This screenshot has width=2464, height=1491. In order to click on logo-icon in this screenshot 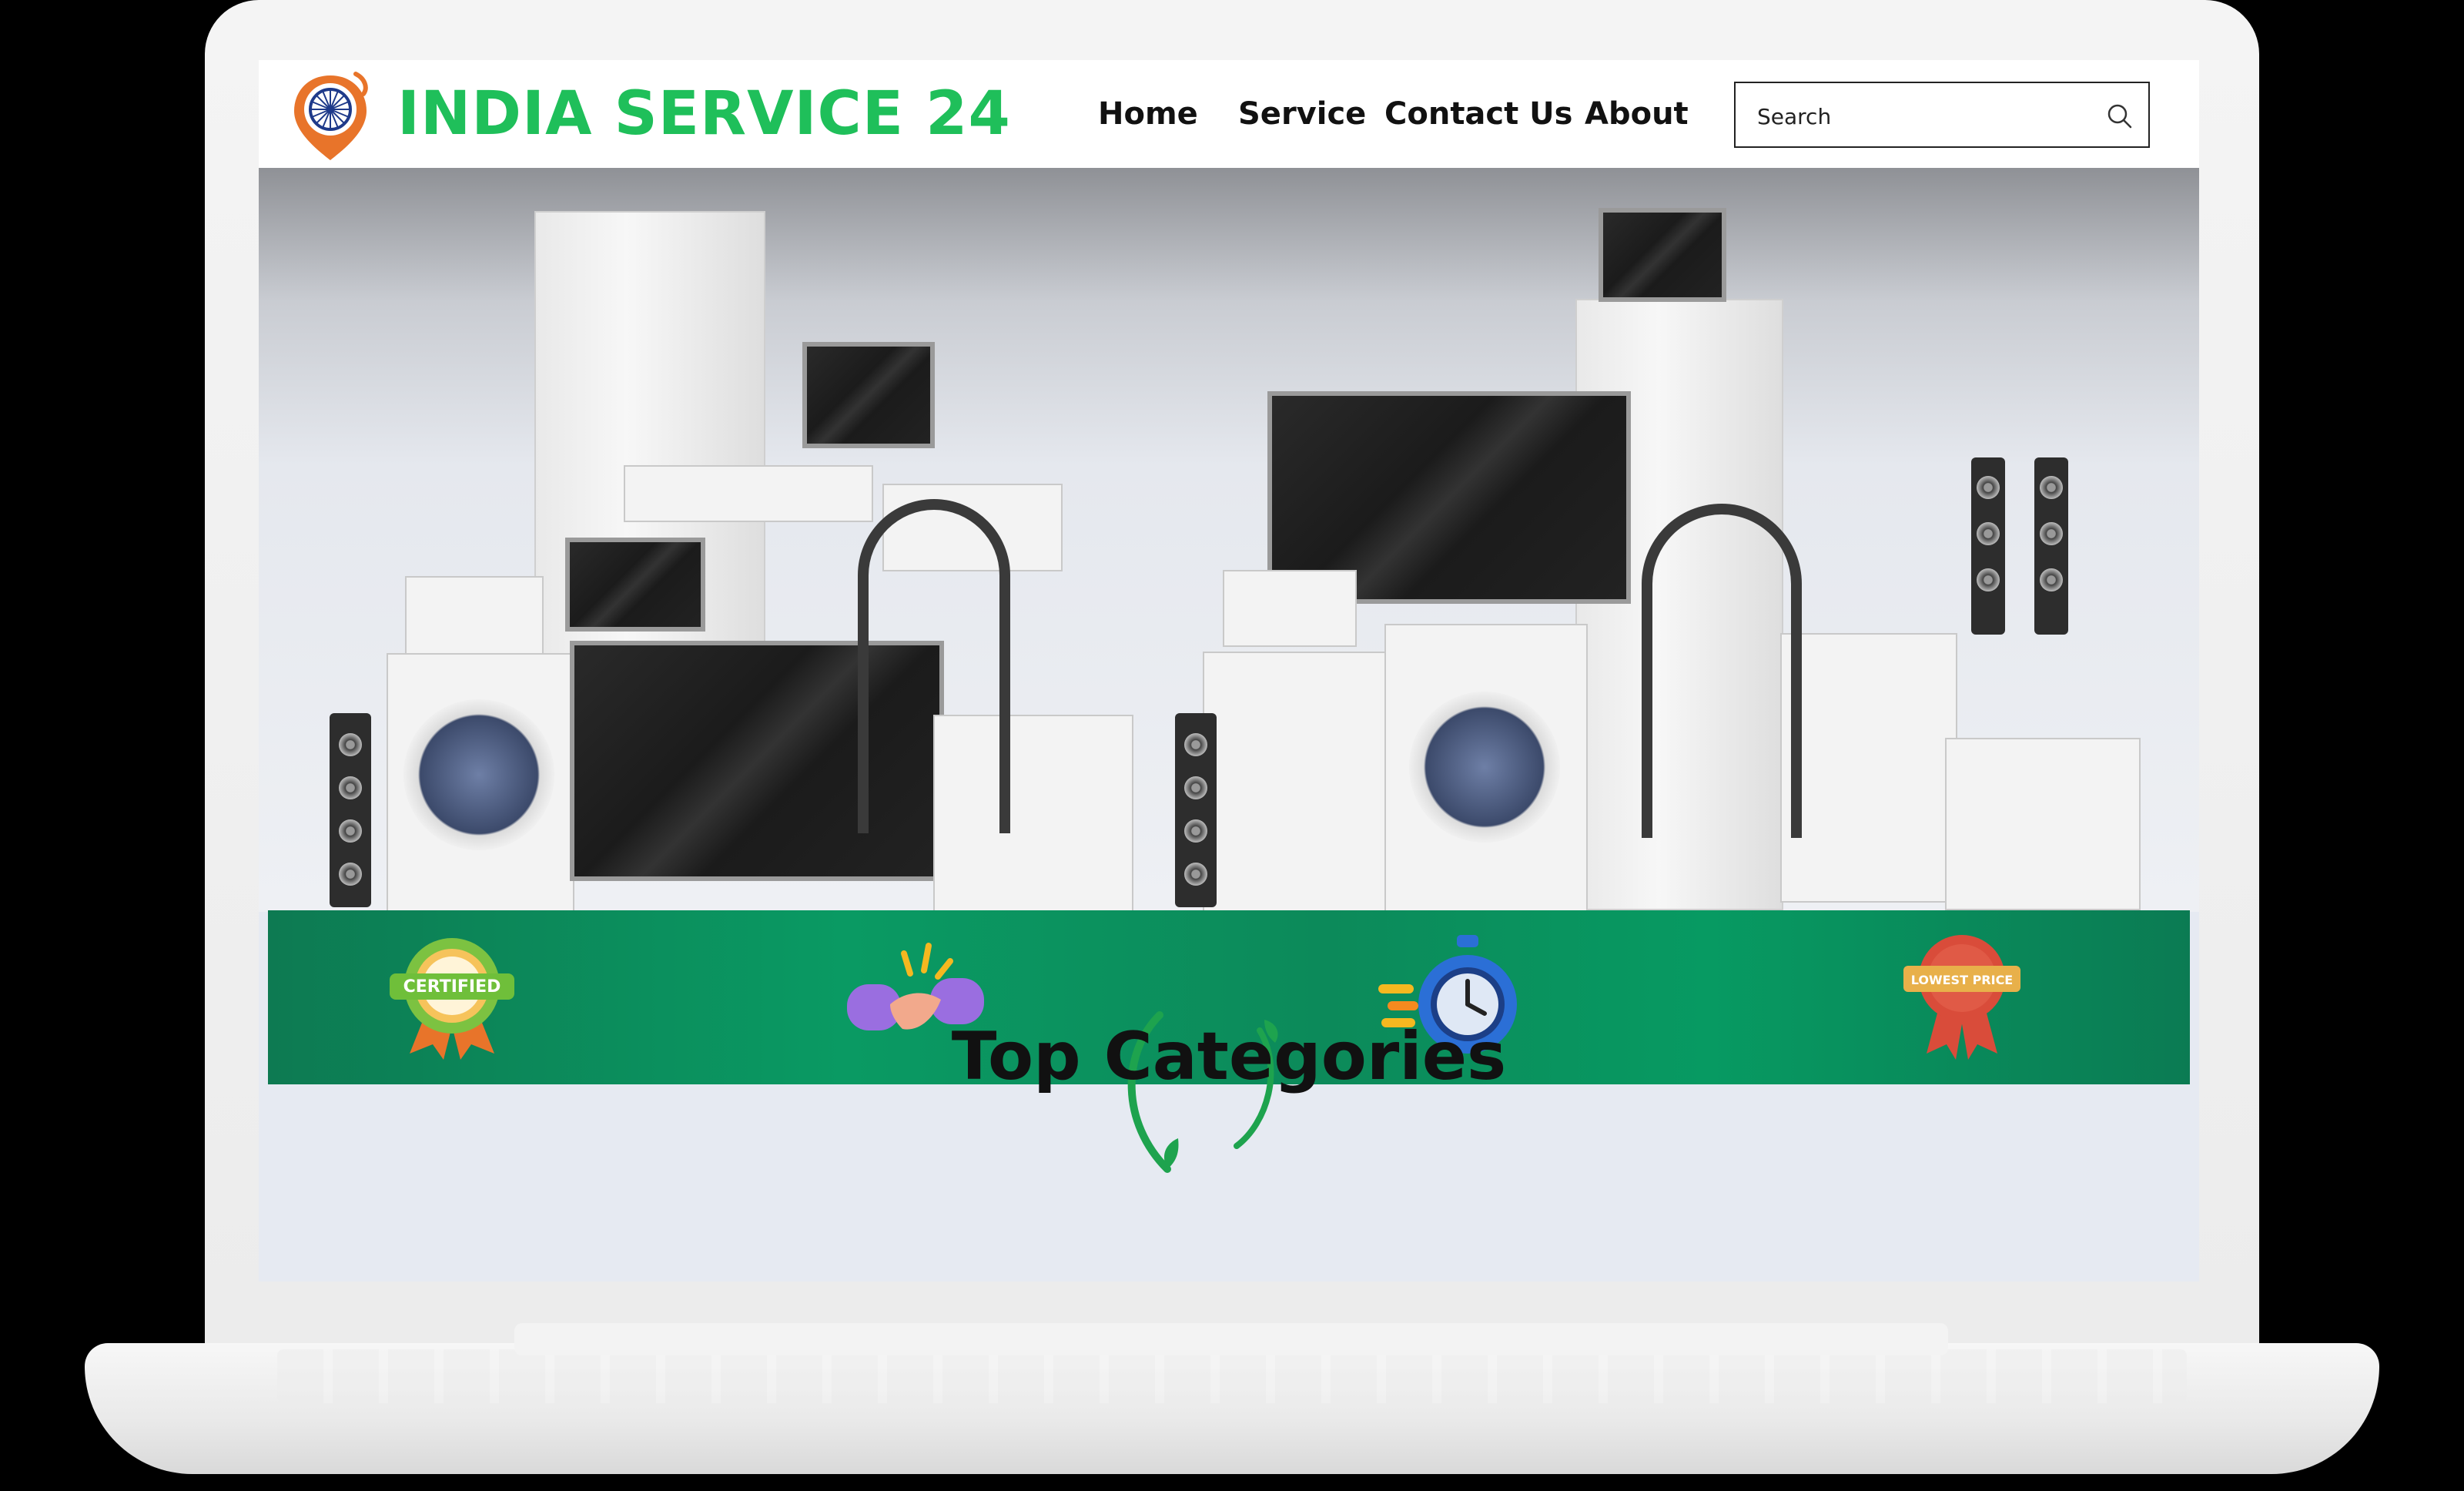, I will do `click(330, 117)`.